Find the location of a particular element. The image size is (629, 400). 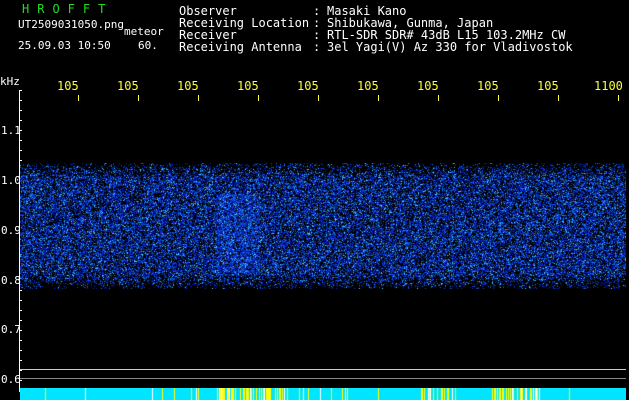

freq-tick: 0.7 is located at coordinates (11, 329).